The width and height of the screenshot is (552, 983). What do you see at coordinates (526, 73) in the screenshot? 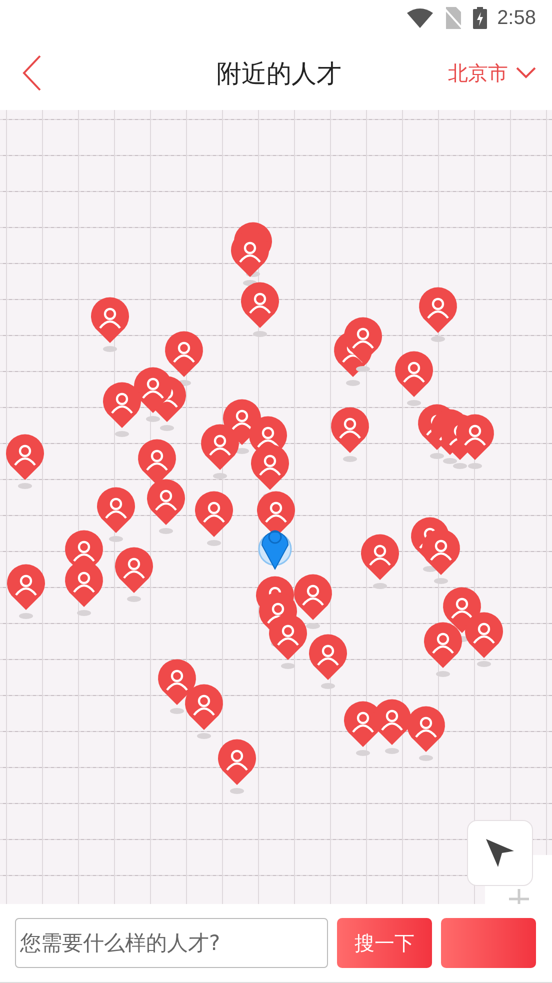
I see `chevron-down-icon` at bounding box center [526, 73].